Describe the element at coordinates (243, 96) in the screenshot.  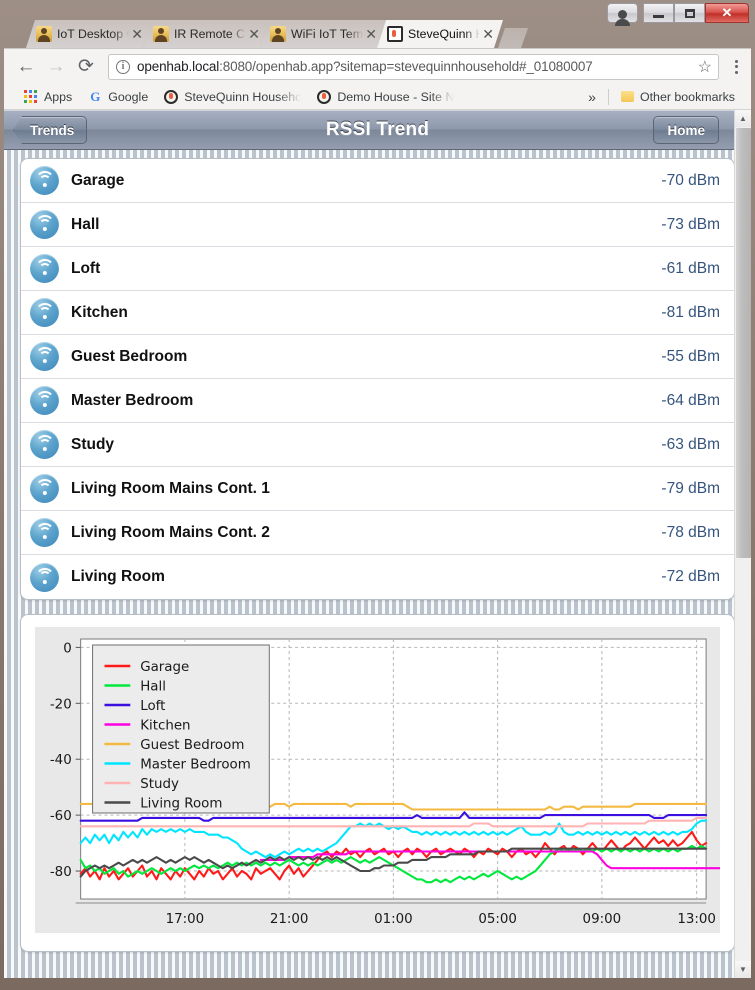
I see `bookmark-label: SteveQuinn Househc` at that location.